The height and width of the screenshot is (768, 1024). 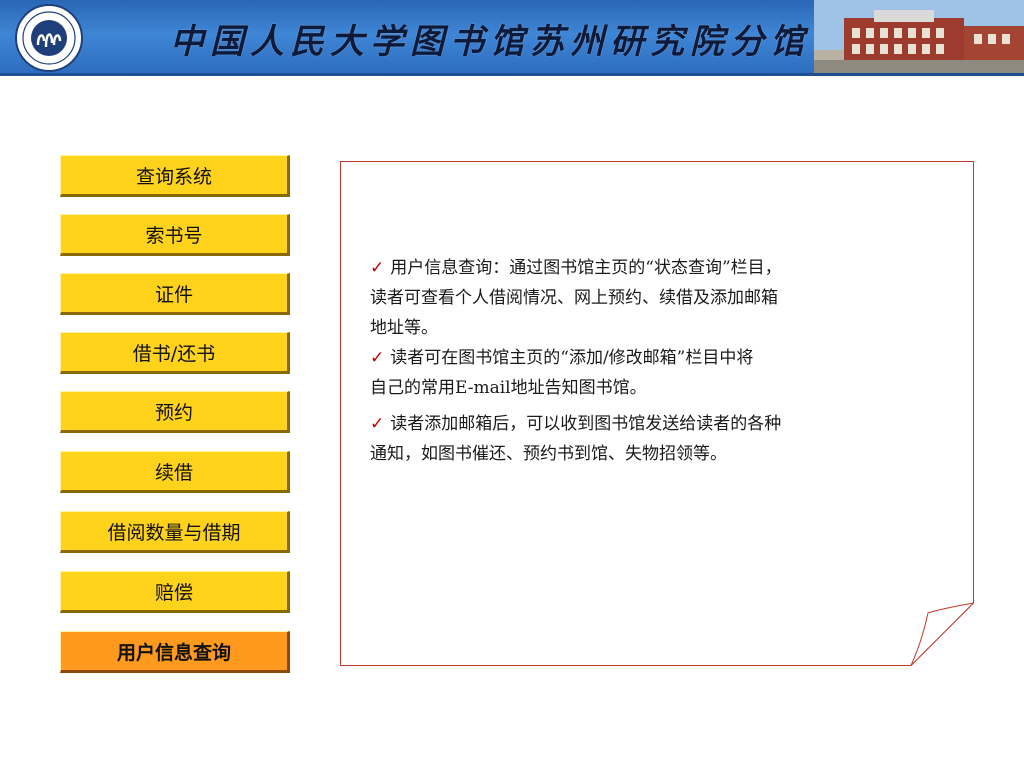 I want to click on library-building-photo, so click(x=919, y=38).